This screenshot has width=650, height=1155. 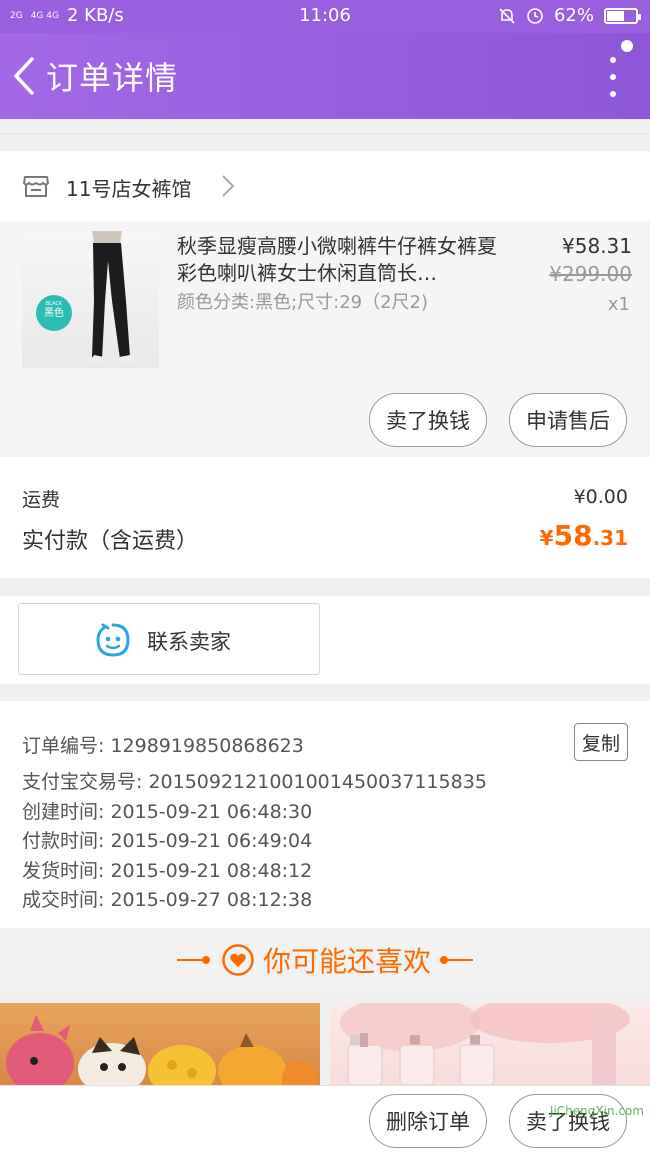 I want to click on dash-right, so click(x=456, y=960).